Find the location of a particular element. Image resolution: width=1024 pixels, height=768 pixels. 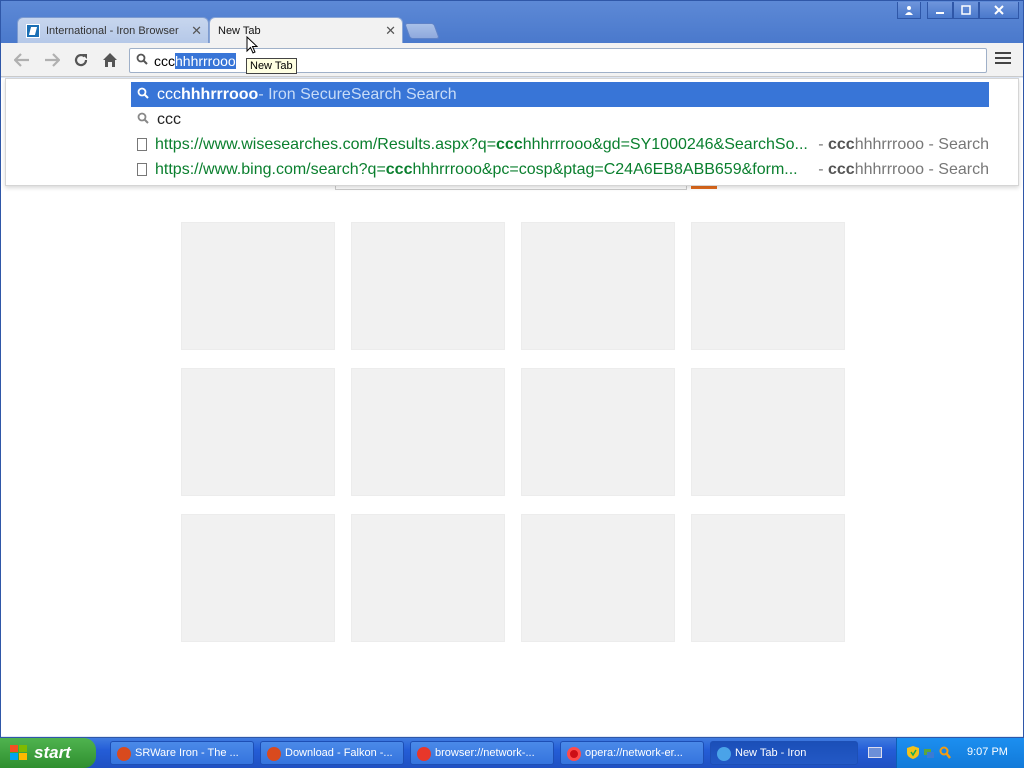

reload-button is located at coordinates (81, 60).